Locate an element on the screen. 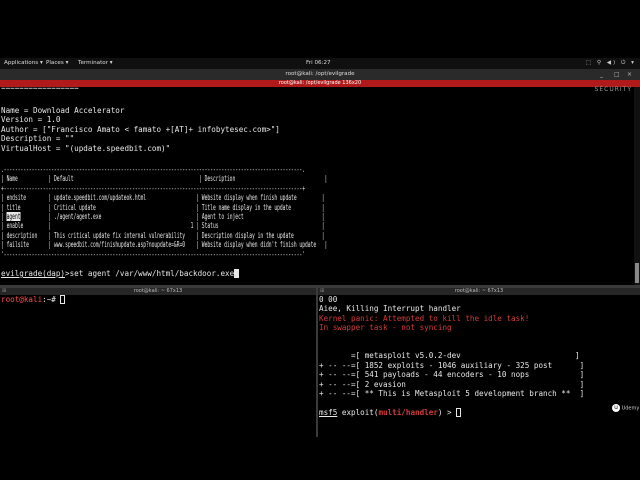 The height and width of the screenshot is (480, 640). row-name: | title | is located at coordinates (27, 207).